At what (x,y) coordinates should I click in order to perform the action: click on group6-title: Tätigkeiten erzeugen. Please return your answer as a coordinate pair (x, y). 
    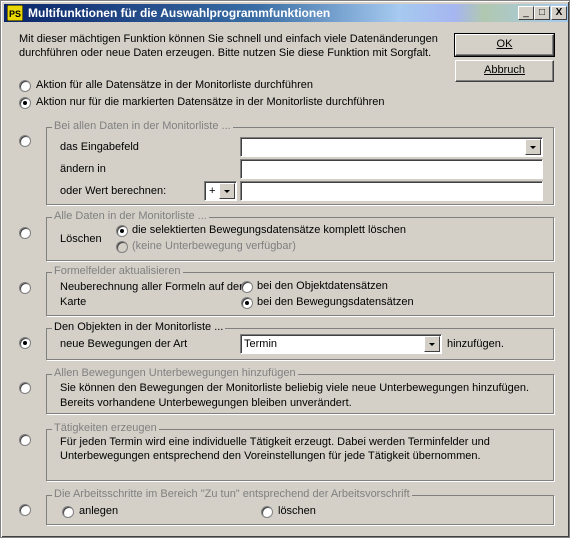
    Looking at the image, I should click on (105, 428).